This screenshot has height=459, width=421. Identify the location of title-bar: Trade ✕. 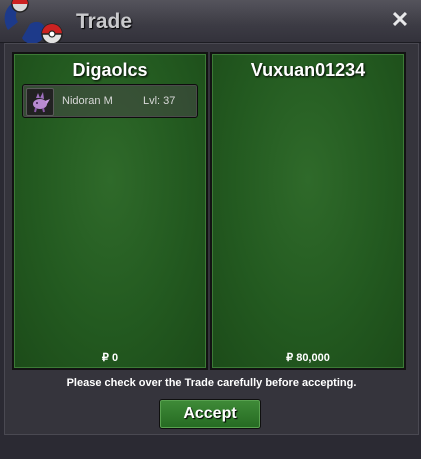
(210, 22).